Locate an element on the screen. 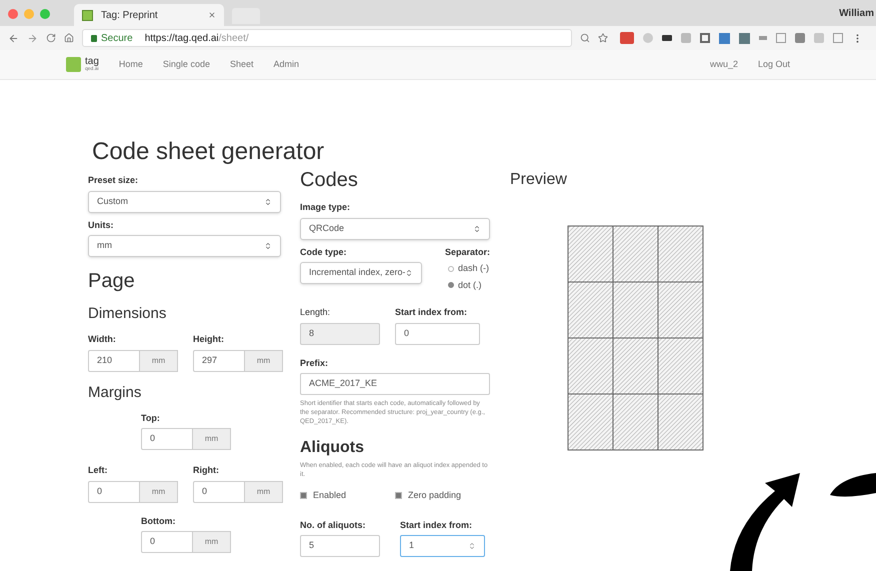 This screenshot has height=571, width=876. star-icon is located at coordinates (603, 38).